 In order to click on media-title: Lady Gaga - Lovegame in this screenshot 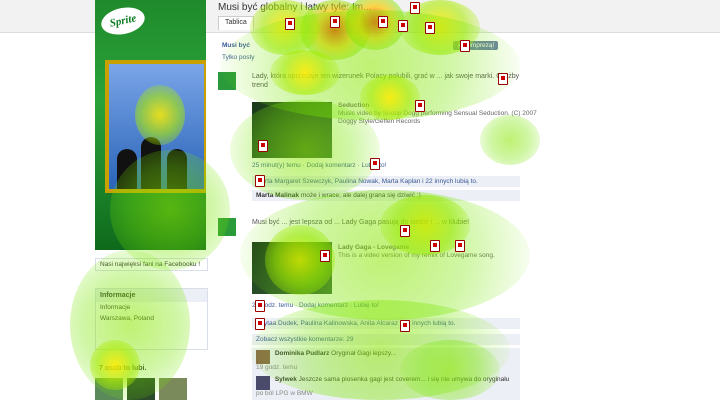, I will do `click(373, 247)`.